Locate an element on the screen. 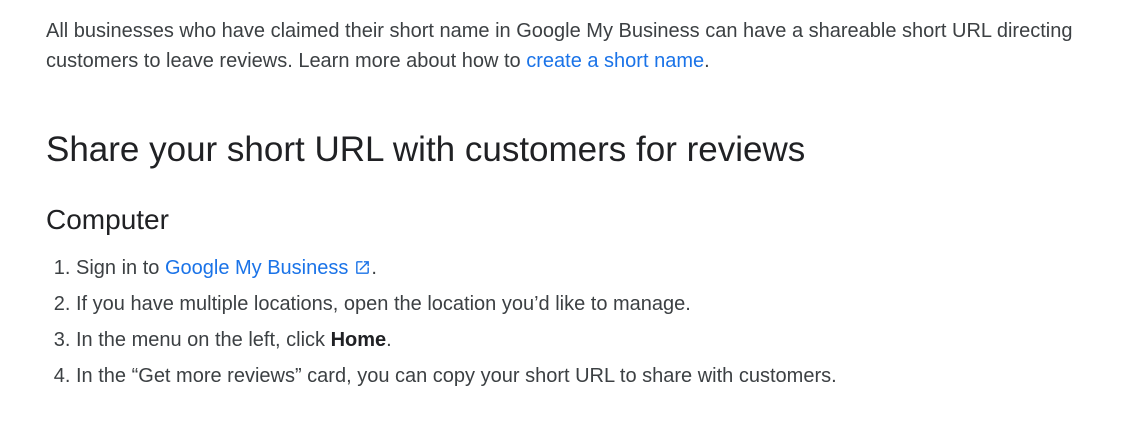 The image size is (1125, 437). create-short-name-link: create a short name is located at coordinates (615, 61).